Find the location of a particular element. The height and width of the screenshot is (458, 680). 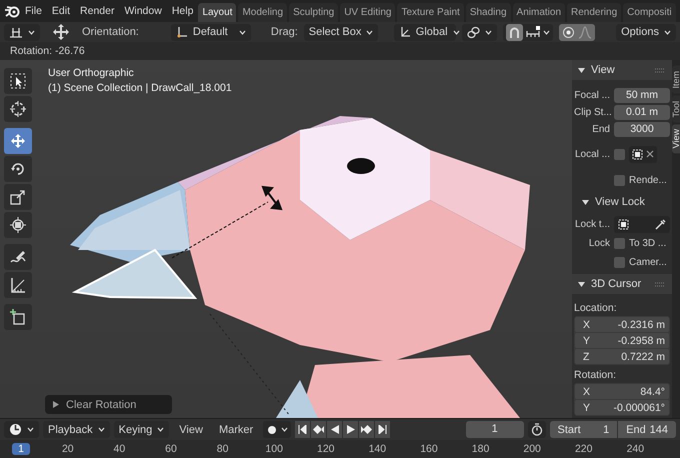

pivot-icon is located at coordinates (16, 32).